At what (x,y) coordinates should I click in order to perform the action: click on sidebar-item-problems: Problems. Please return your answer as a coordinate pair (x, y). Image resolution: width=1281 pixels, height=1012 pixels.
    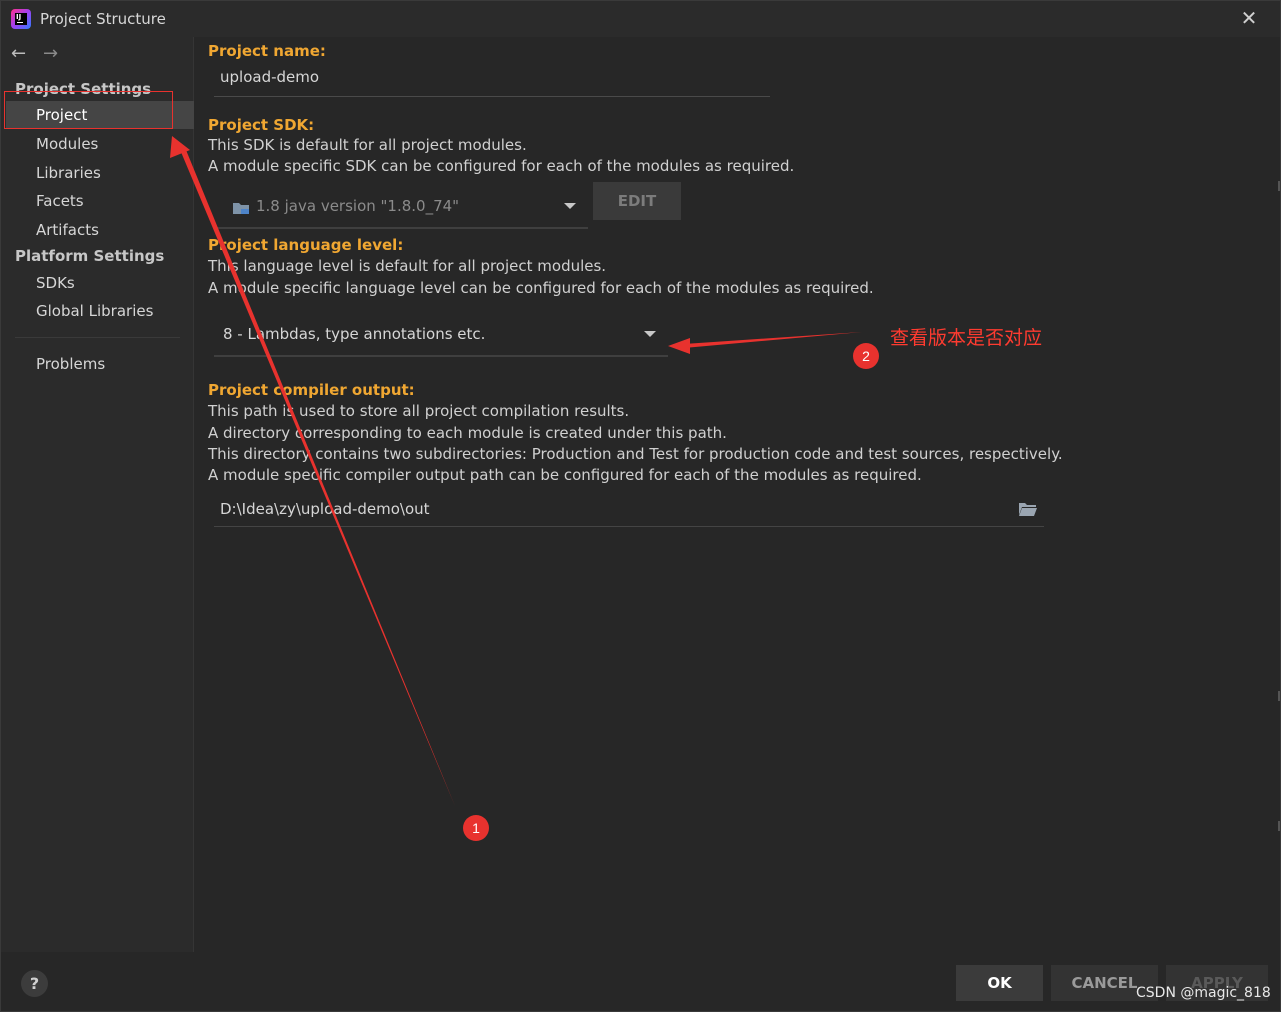
    Looking at the image, I should click on (100, 364).